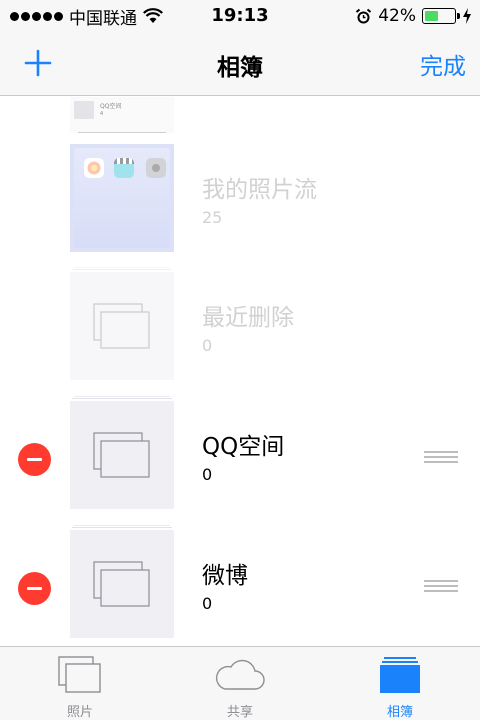 This screenshot has width=480, height=720. What do you see at coordinates (443, 64) in the screenshot?
I see `done-button: 完成` at bounding box center [443, 64].